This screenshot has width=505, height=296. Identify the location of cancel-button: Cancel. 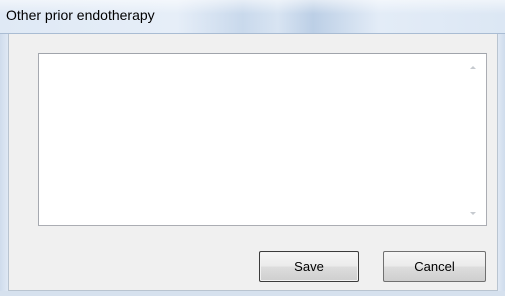
(434, 266).